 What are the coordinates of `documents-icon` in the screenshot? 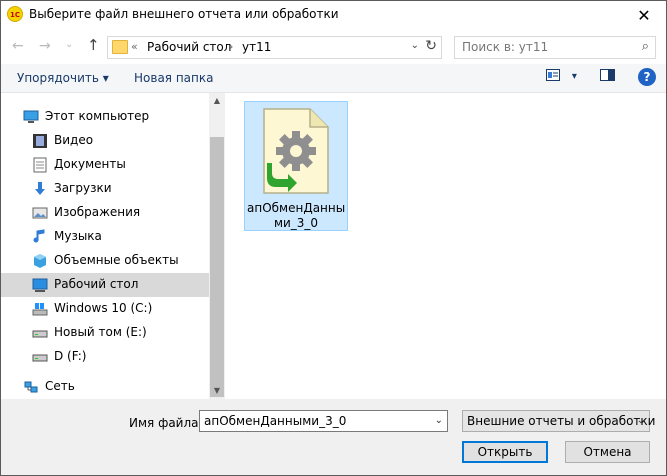 It's located at (40, 165).